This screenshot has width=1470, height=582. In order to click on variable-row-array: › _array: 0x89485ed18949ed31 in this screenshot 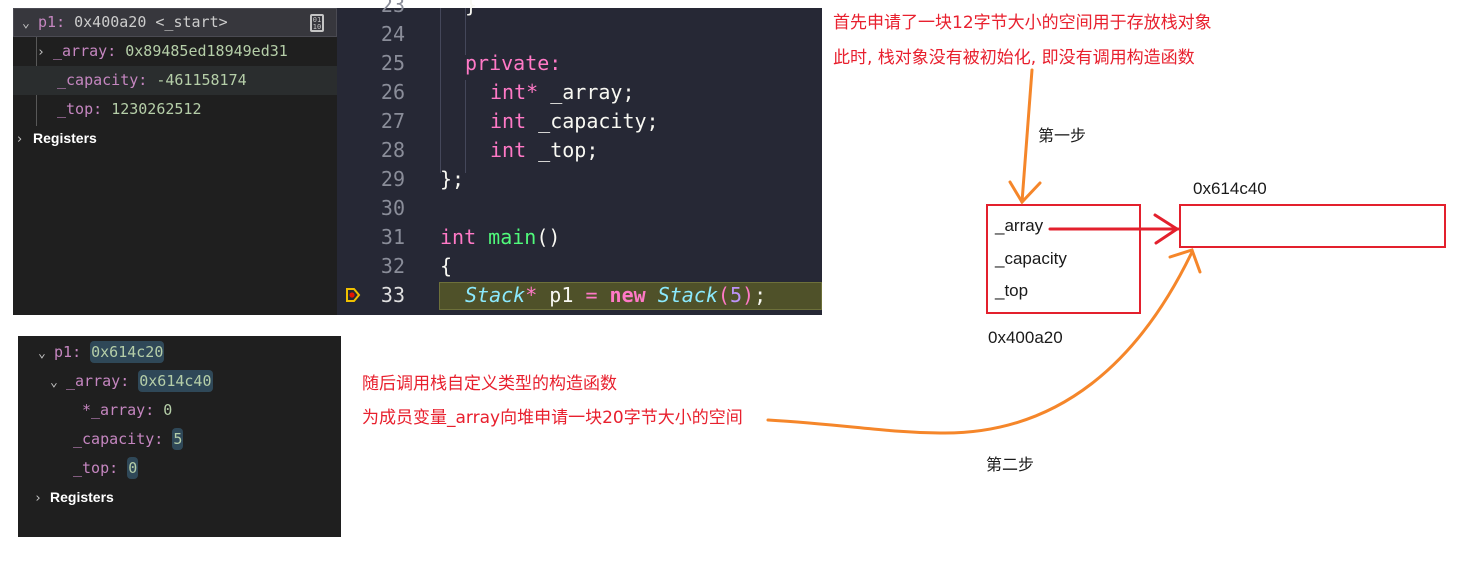, I will do `click(175, 51)`.